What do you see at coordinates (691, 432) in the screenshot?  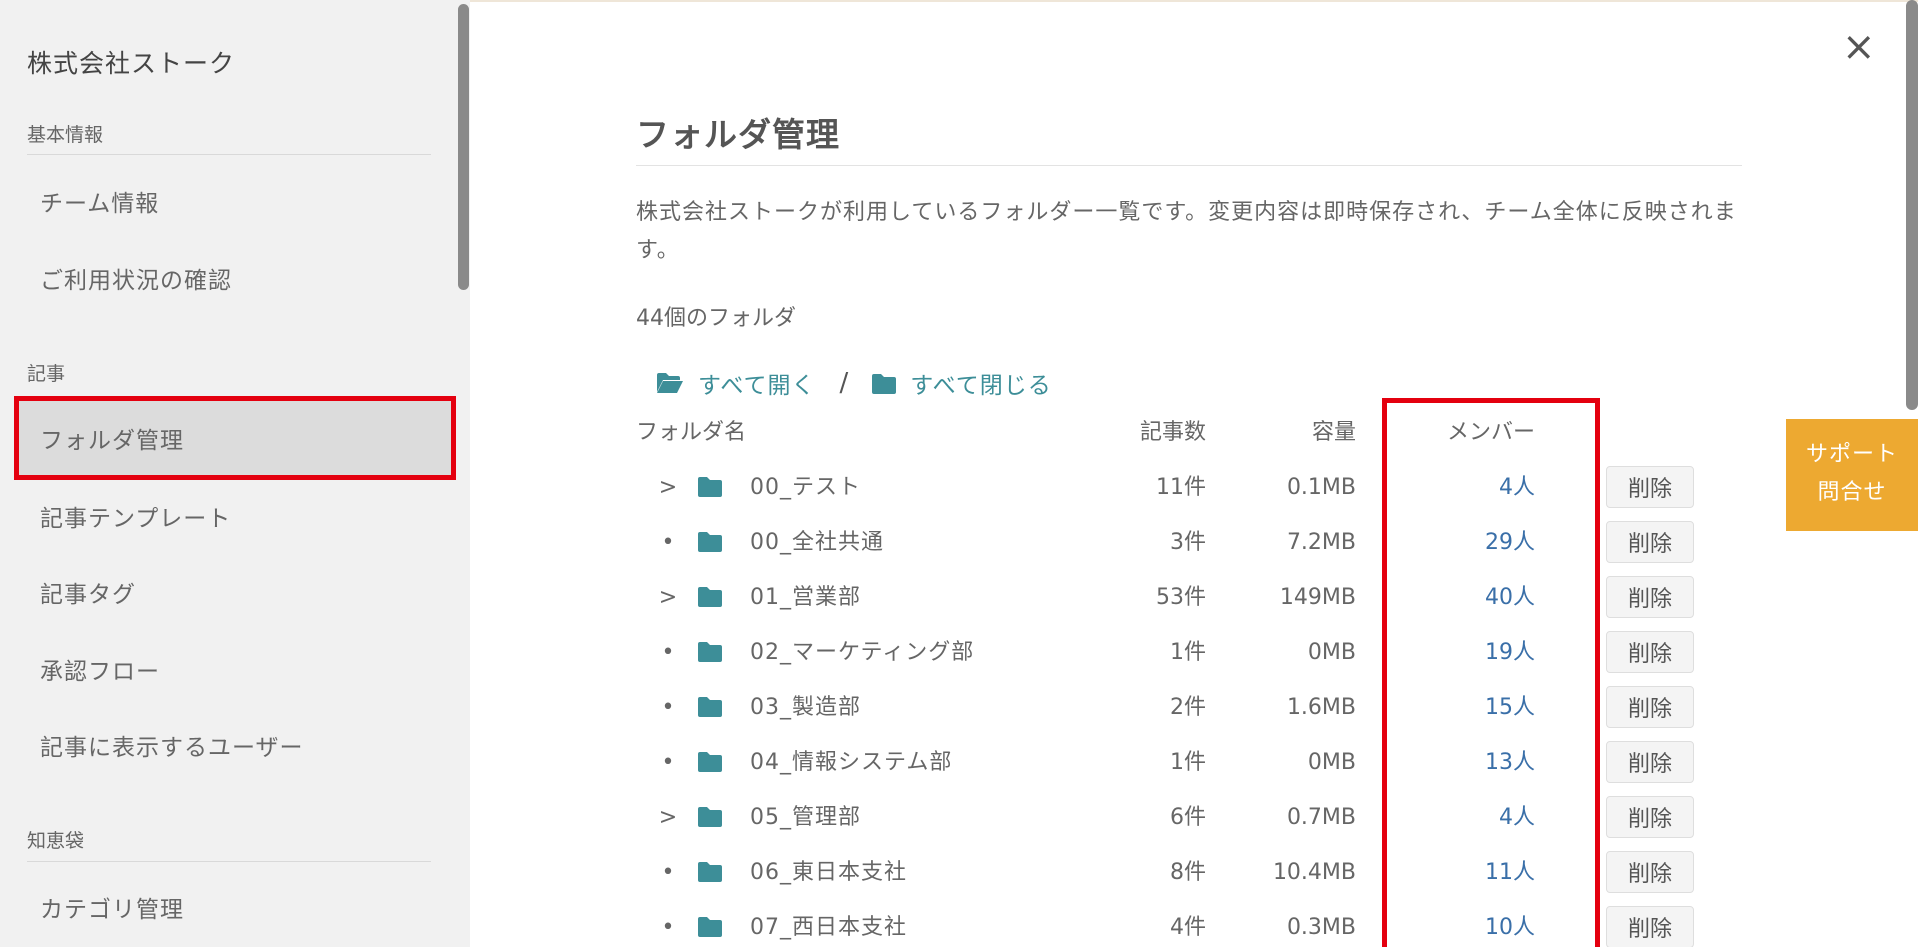 I see `column-header-folder-name: フォルダ名` at bounding box center [691, 432].